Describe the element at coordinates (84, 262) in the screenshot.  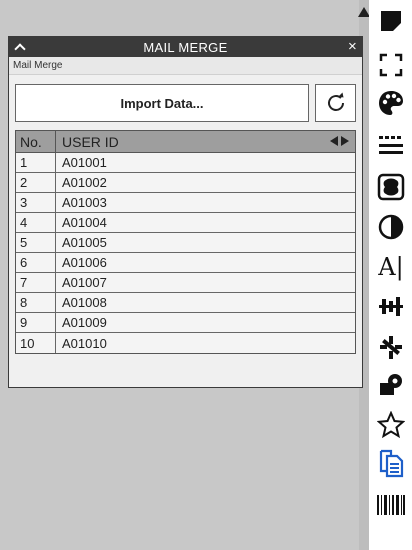
I see `row-user-id: A01006` at that location.